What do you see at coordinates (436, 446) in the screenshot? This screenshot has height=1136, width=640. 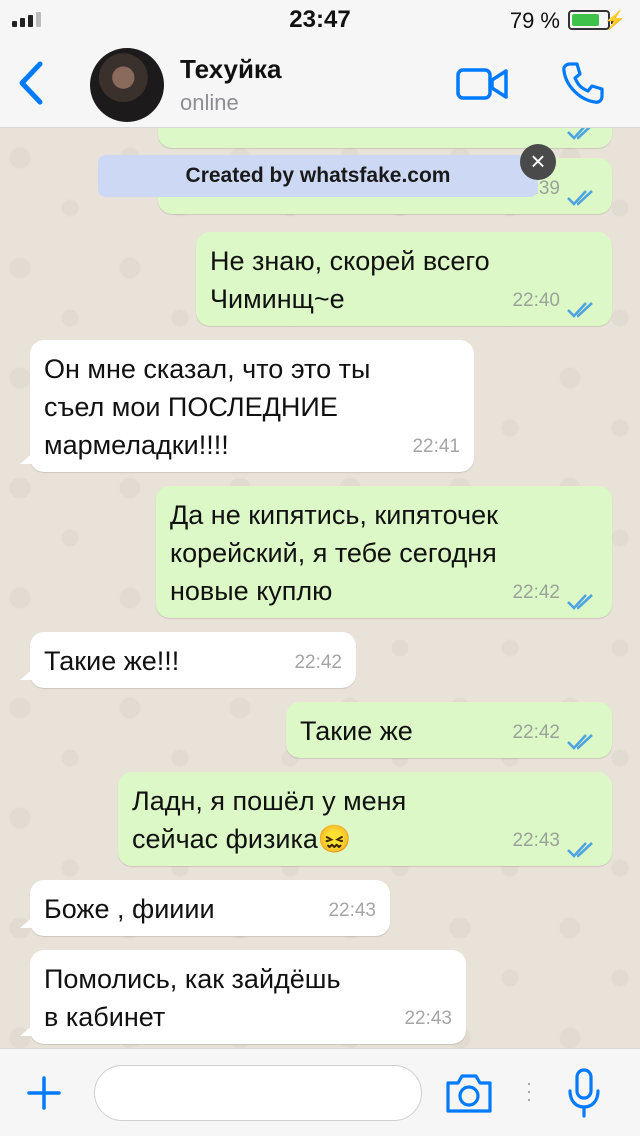 I see `message-time: 22:41` at bounding box center [436, 446].